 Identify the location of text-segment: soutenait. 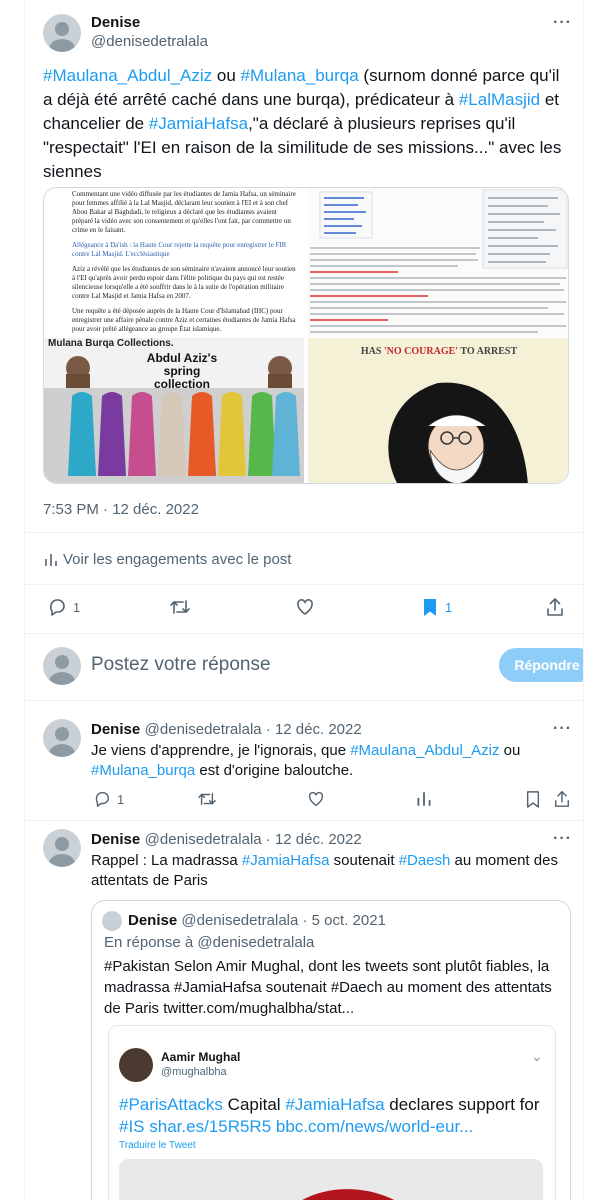
(364, 860).